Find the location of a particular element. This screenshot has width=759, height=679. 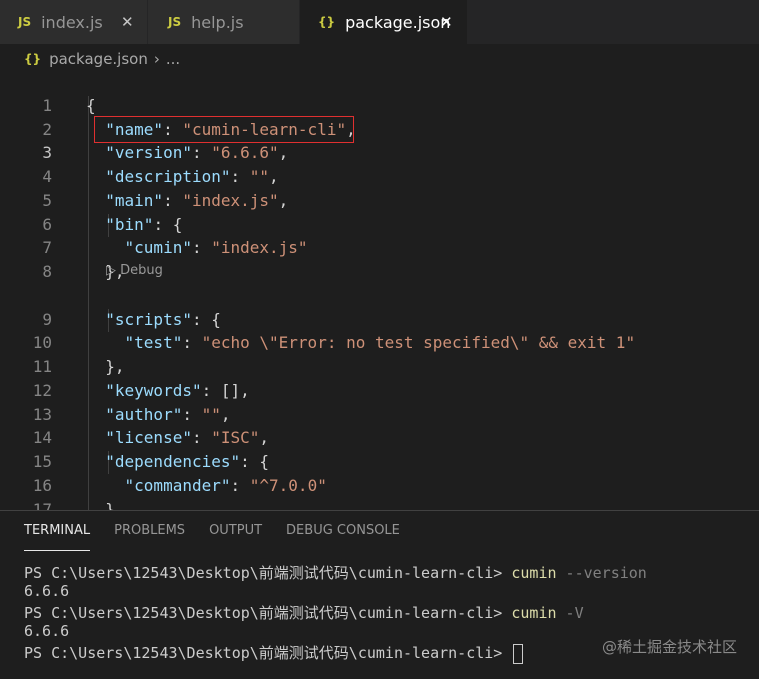

code-line: 12 "keywords": [], is located at coordinates (379, 378).